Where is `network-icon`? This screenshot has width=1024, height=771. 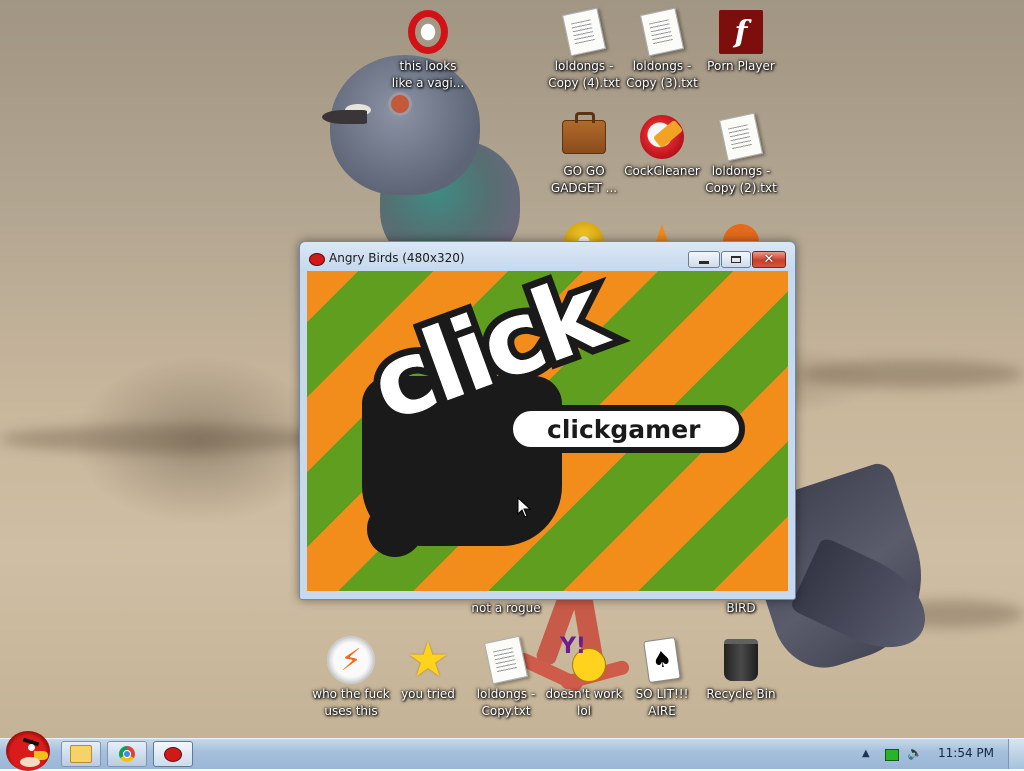
network-icon is located at coordinates (892, 755).